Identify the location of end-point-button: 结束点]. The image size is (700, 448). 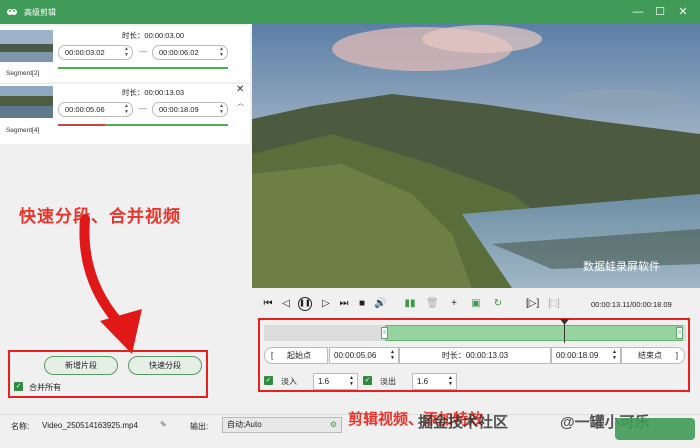
(653, 355).